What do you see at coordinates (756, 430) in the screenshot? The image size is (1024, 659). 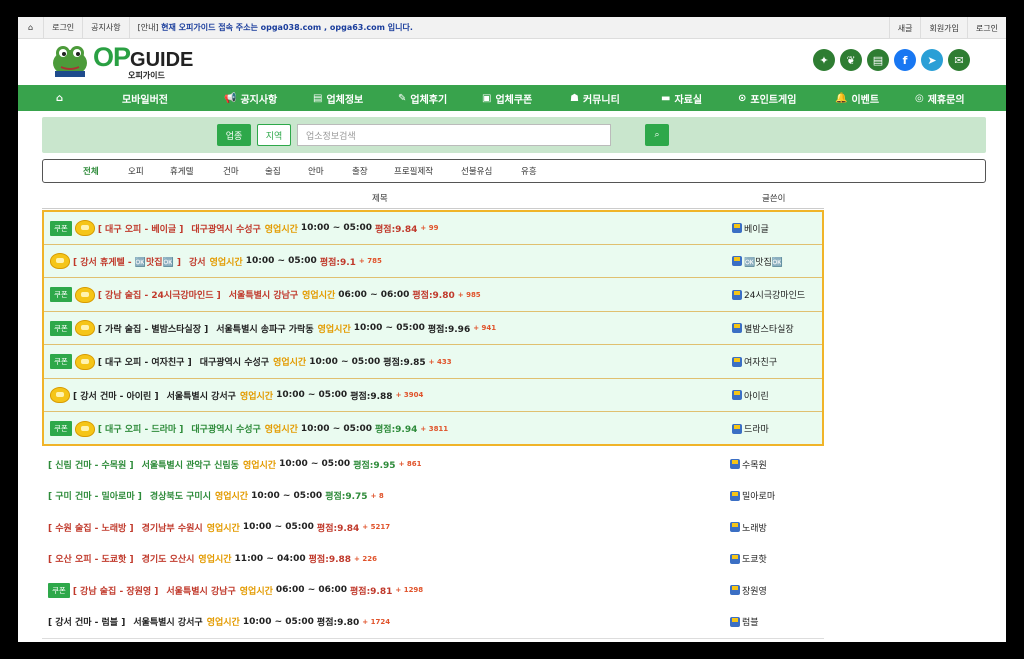 I see `author-name: 드라마` at bounding box center [756, 430].